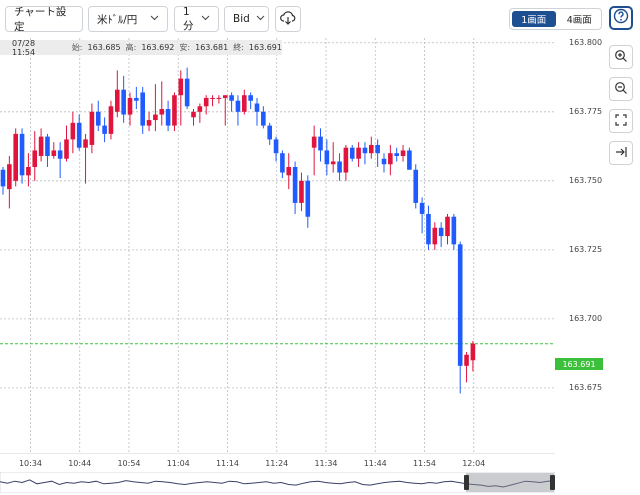 The width and height of the screenshot is (640, 495). I want to click on timeframe-select: 1分, so click(196, 19).